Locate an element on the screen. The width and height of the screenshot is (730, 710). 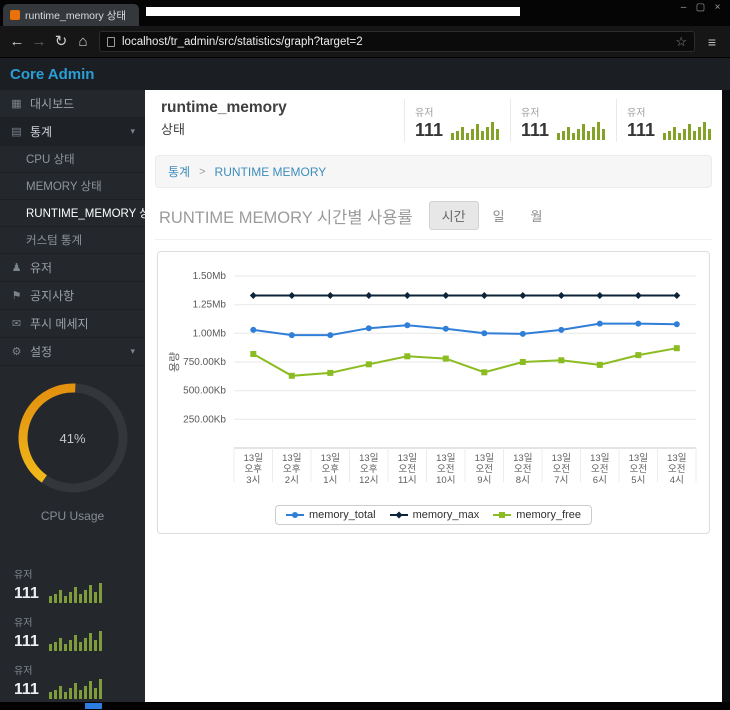
svg-text: 10시 is located at coordinates (445, 480).